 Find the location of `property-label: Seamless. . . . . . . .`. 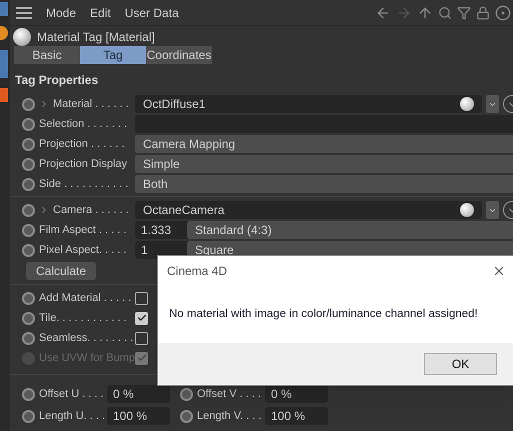

property-label: Seamless. . . . . . . . is located at coordinates (85, 338).